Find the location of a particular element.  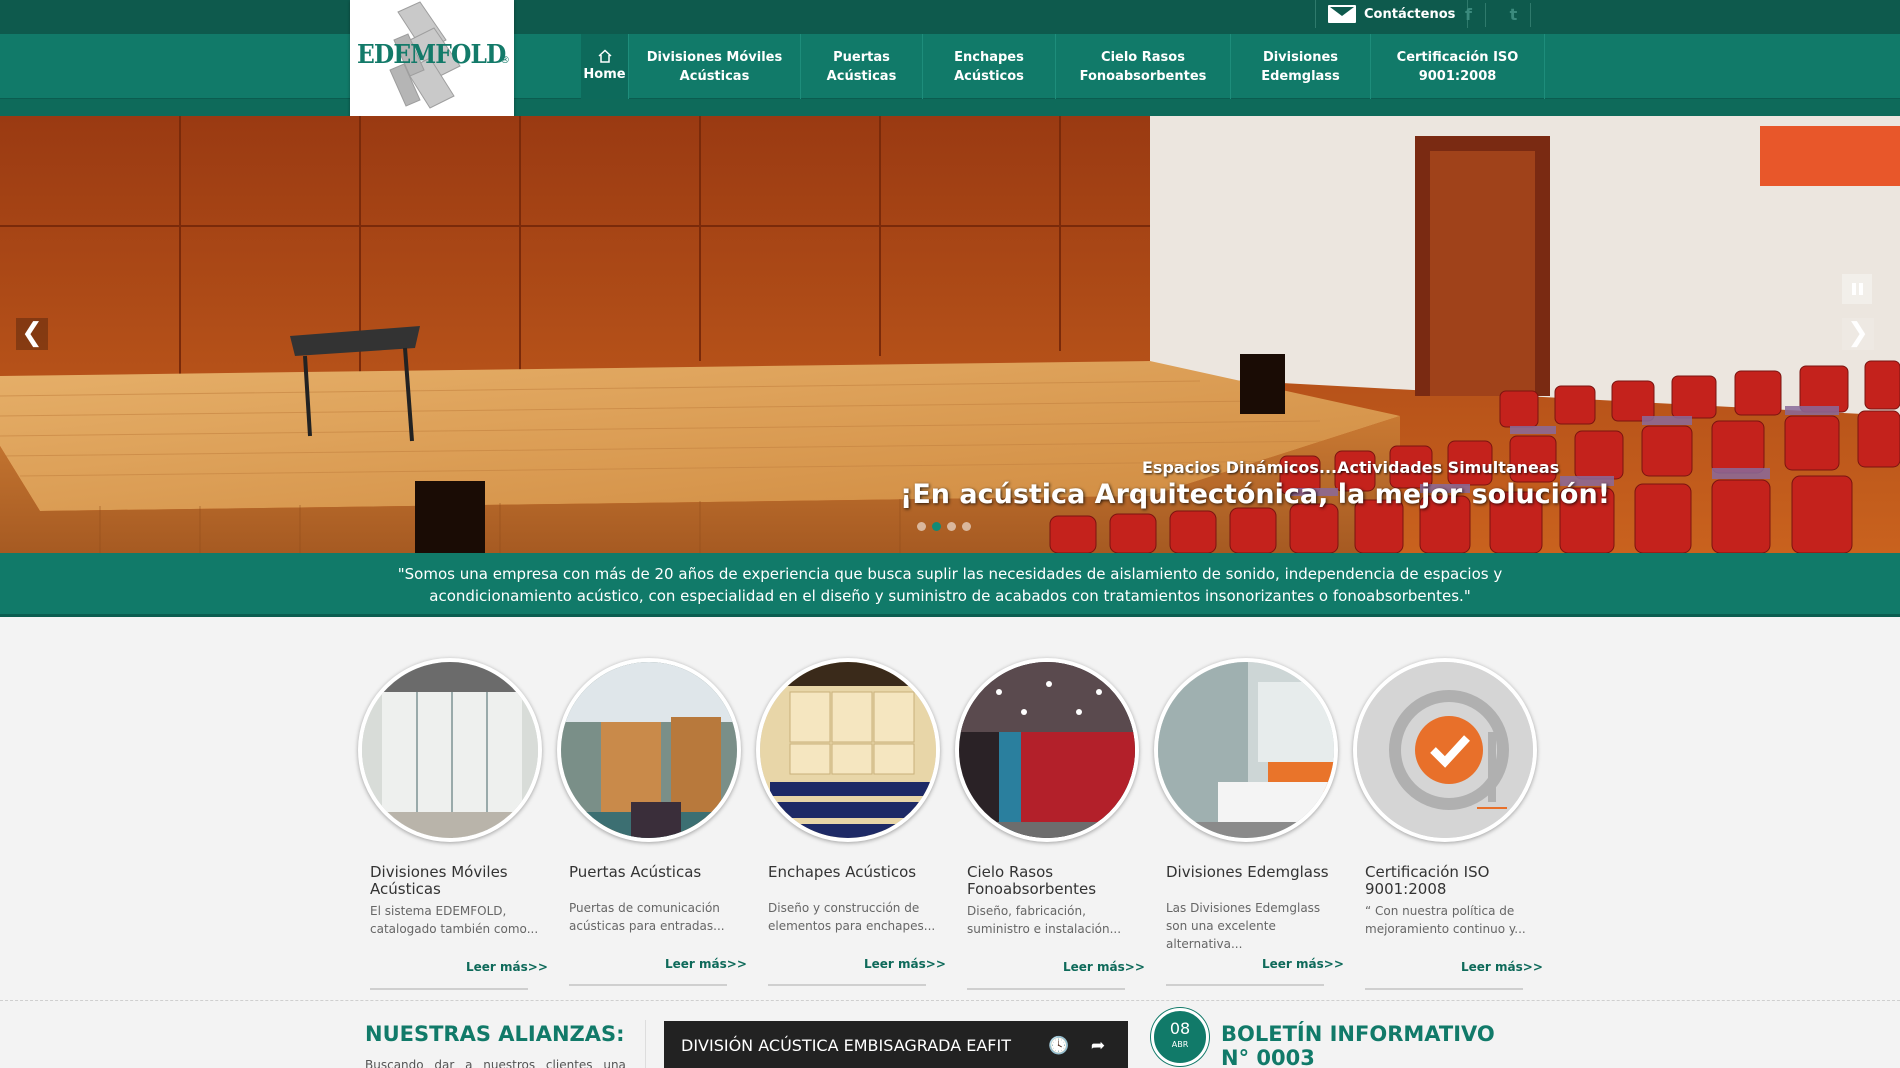

top-bar: Contáctenos f t is located at coordinates (950, 17).